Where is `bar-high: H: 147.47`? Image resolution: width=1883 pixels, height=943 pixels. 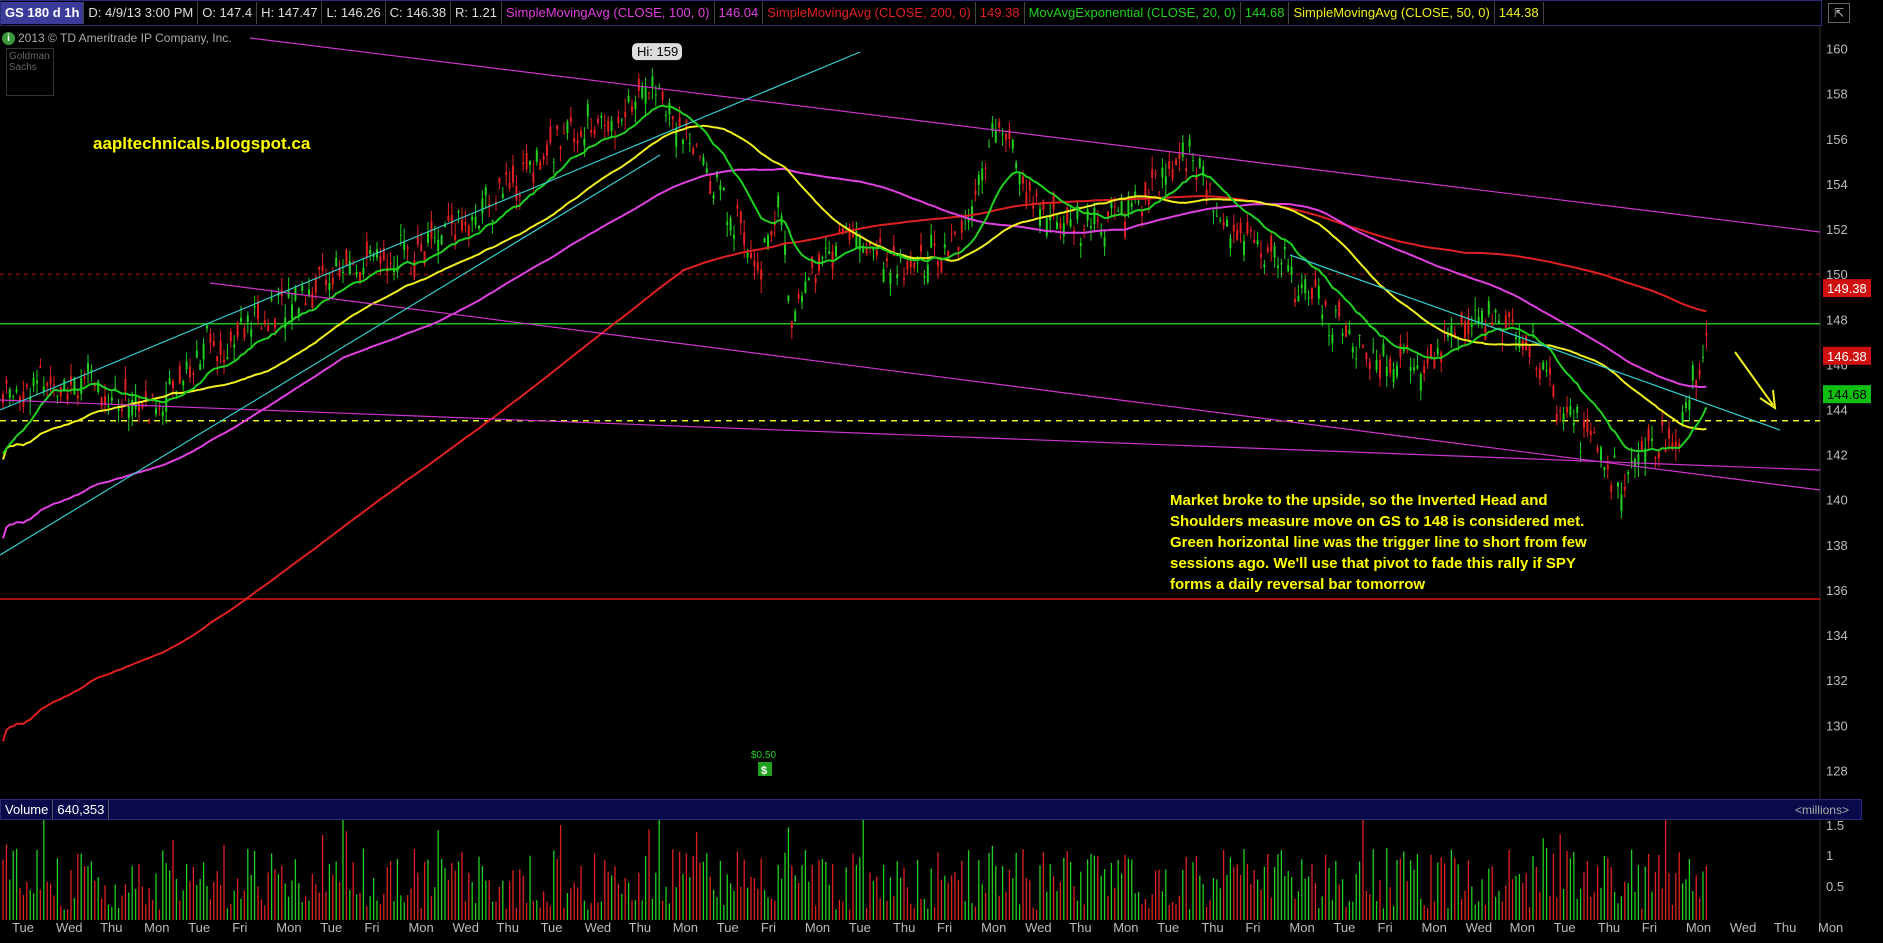
bar-high: H: 147.47 is located at coordinates (290, 13).